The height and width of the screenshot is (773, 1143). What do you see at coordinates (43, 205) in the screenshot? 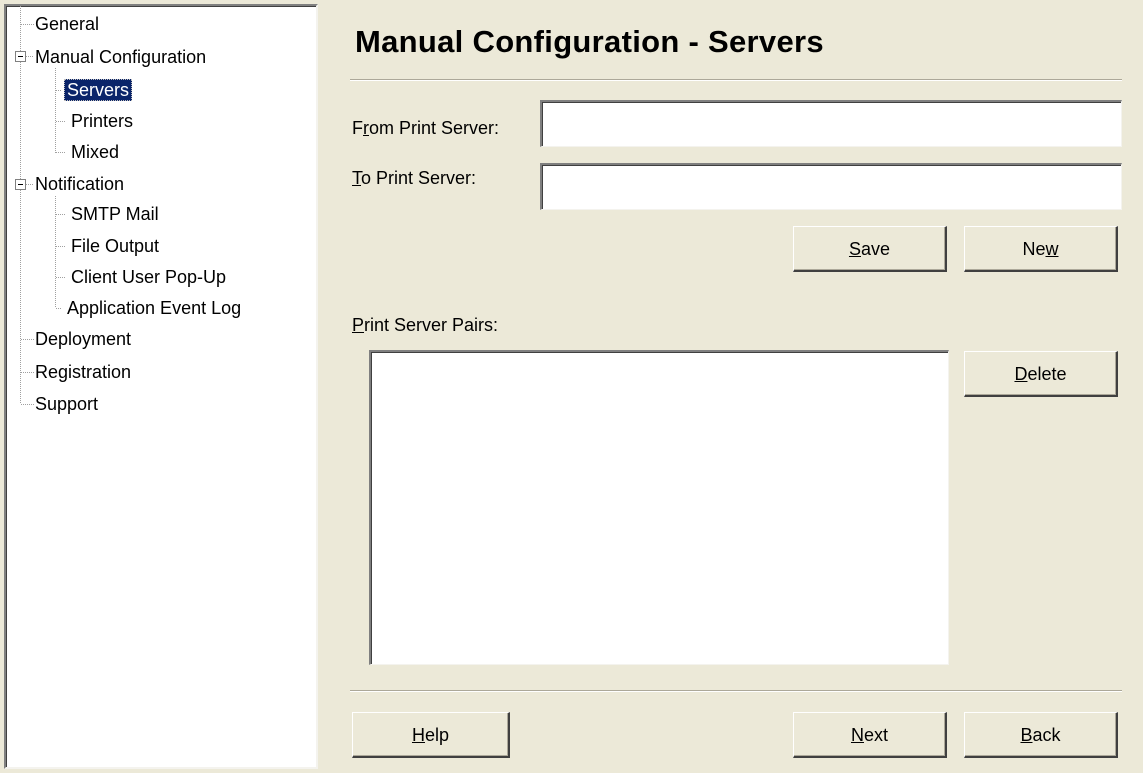
I see `tree-connector-lines` at bounding box center [43, 205].